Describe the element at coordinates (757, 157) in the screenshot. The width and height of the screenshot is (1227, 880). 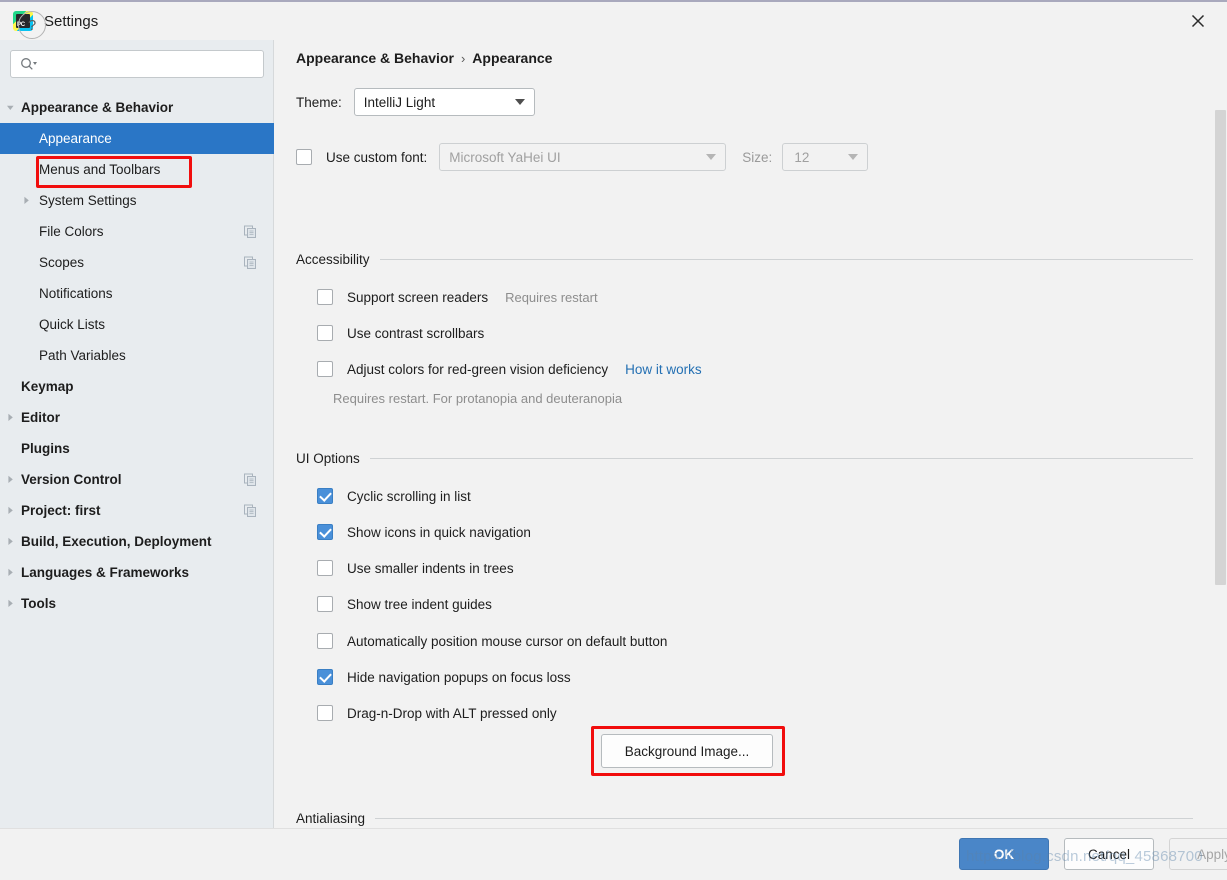
I see `font-size-label: Size:` at that location.